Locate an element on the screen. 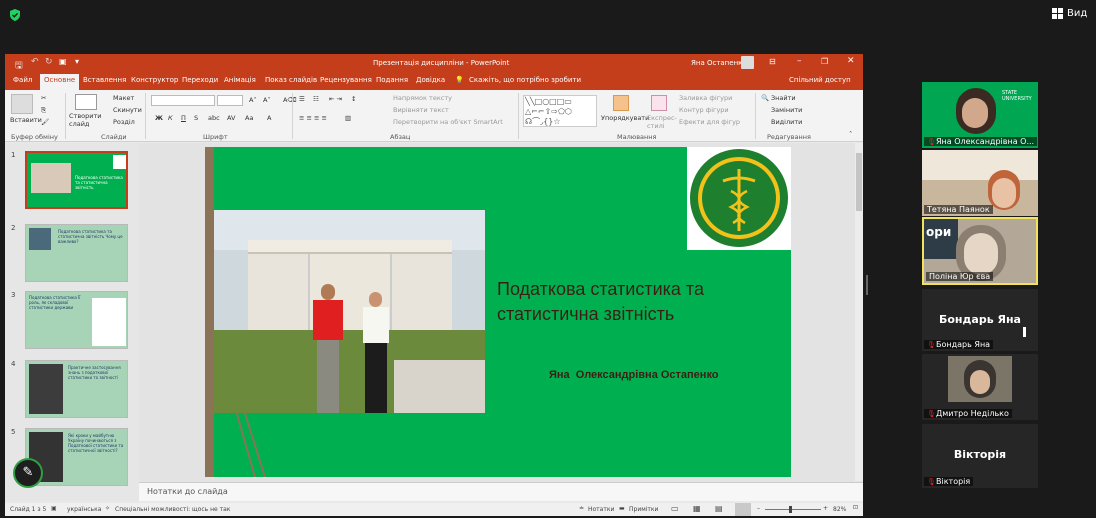 Image resolution: width=1096 pixels, height=518 pixels. find-button: Знайти is located at coordinates (783, 98).